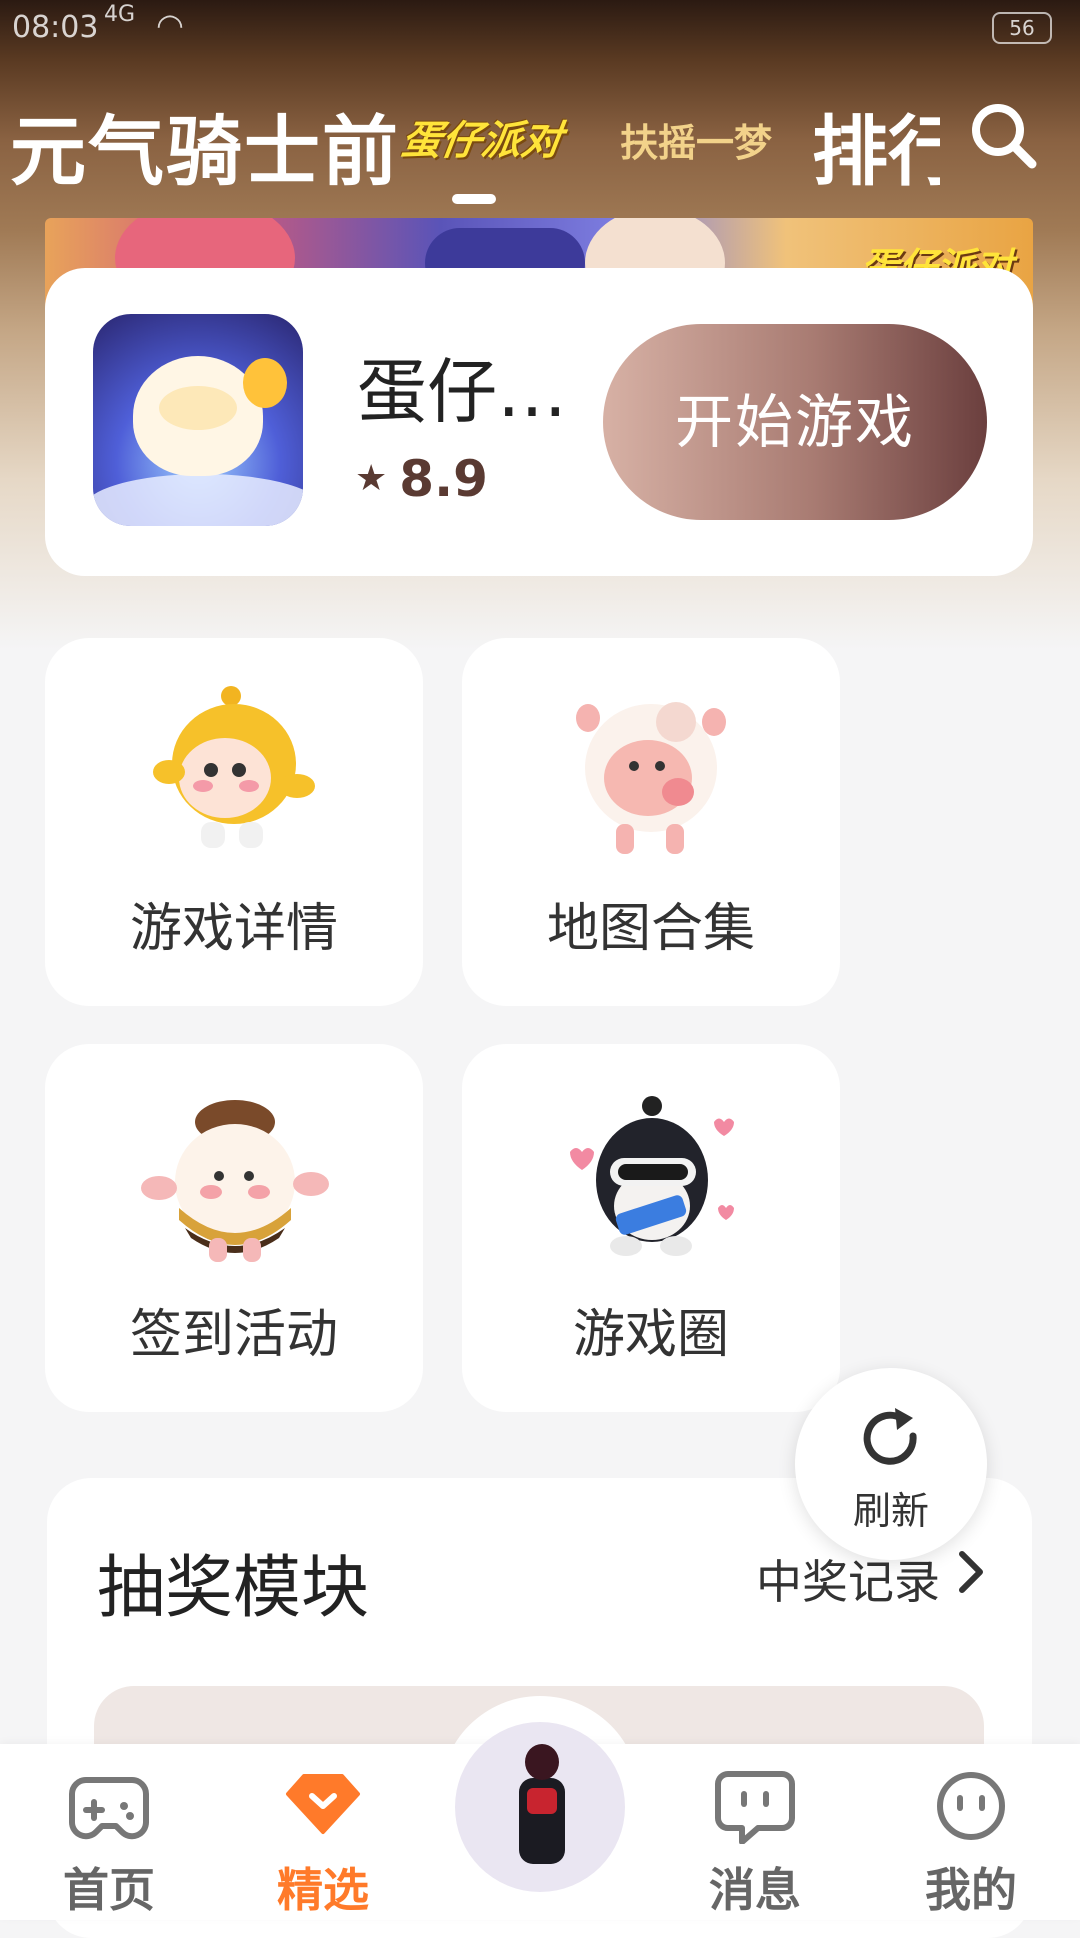  I want to click on tab-ranking: 排行, so click(876, 145).